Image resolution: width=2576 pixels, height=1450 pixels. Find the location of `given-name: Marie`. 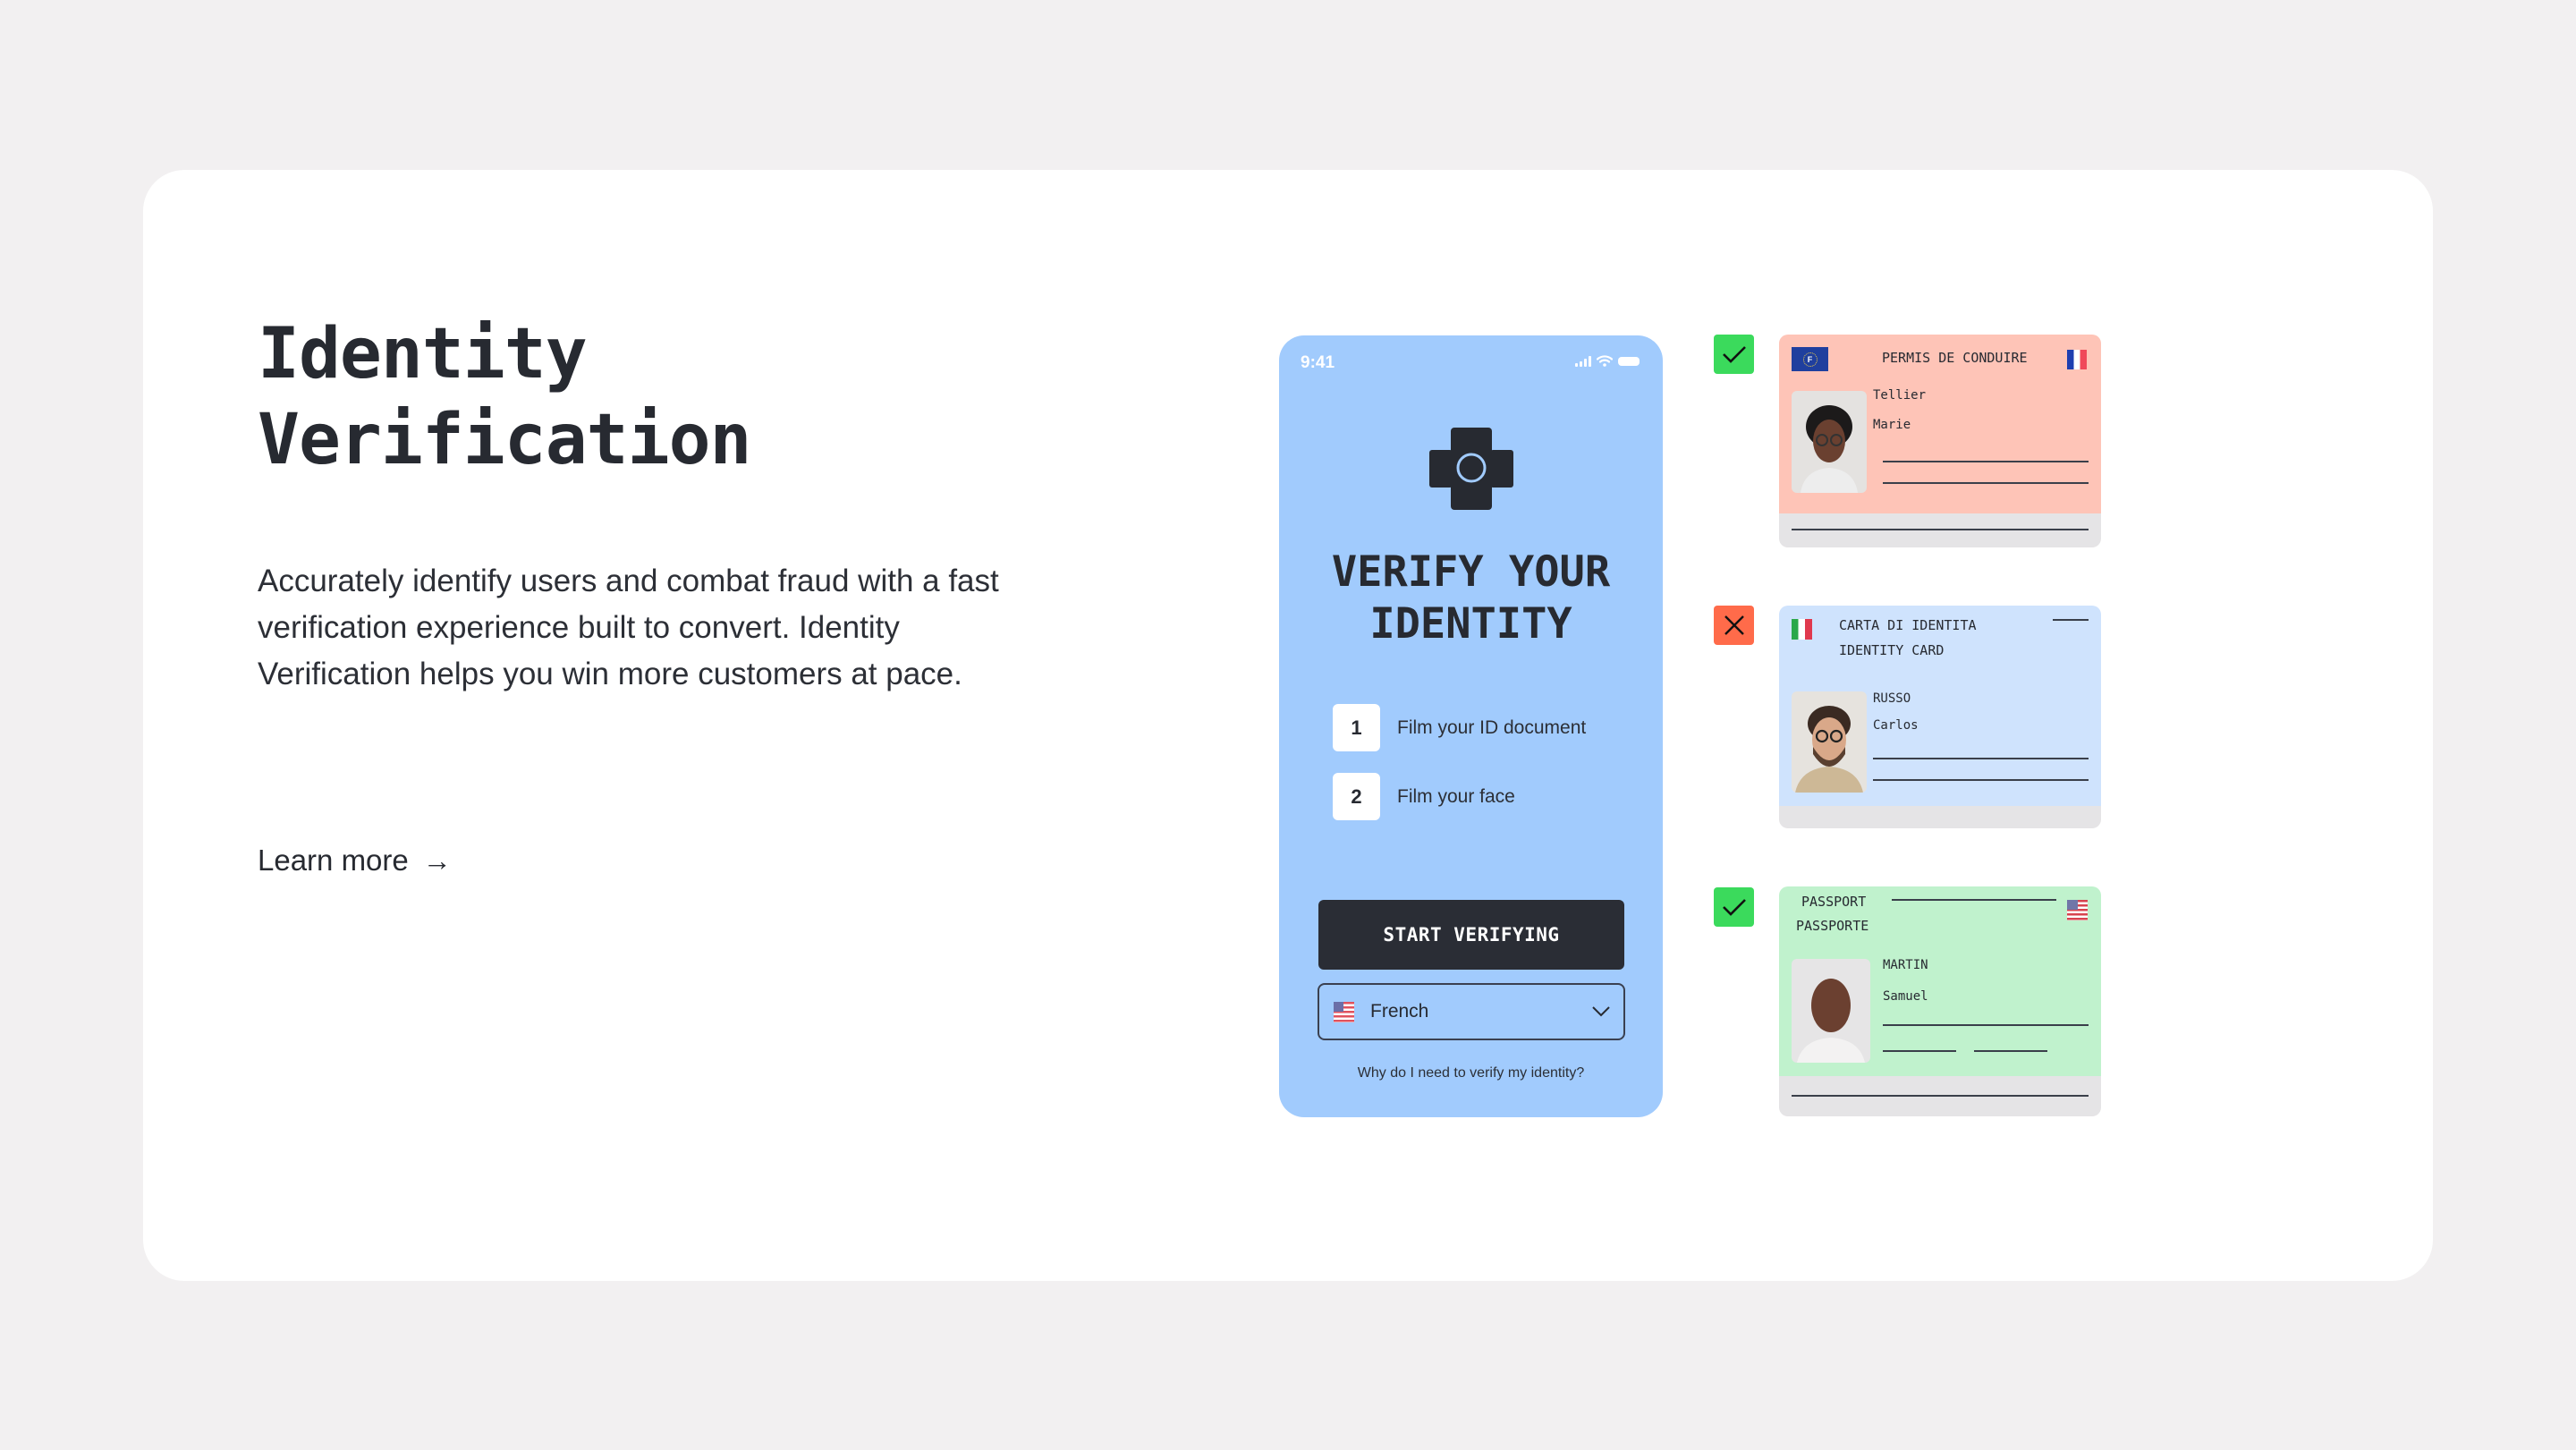

given-name: Marie is located at coordinates (1892, 425).